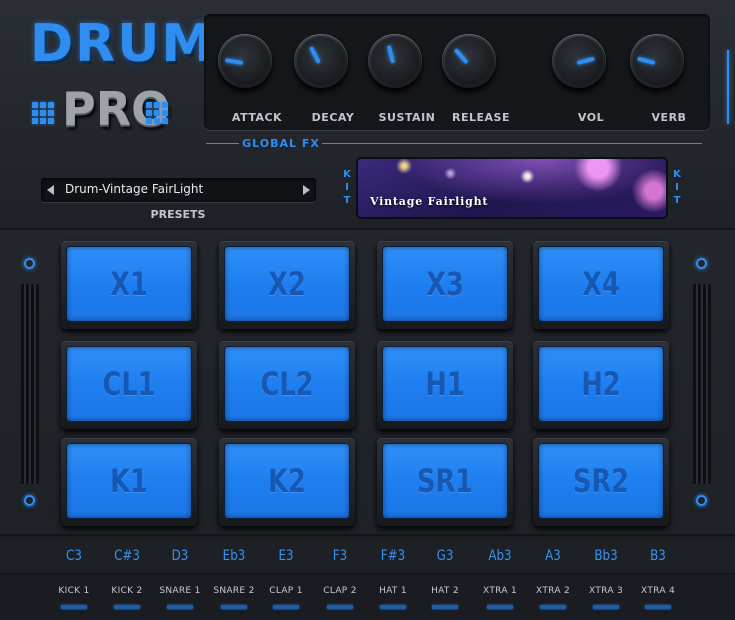 This screenshot has width=735, height=620. Describe the element at coordinates (306, 190) in the screenshot. I see `next-preset-icon` at that location.